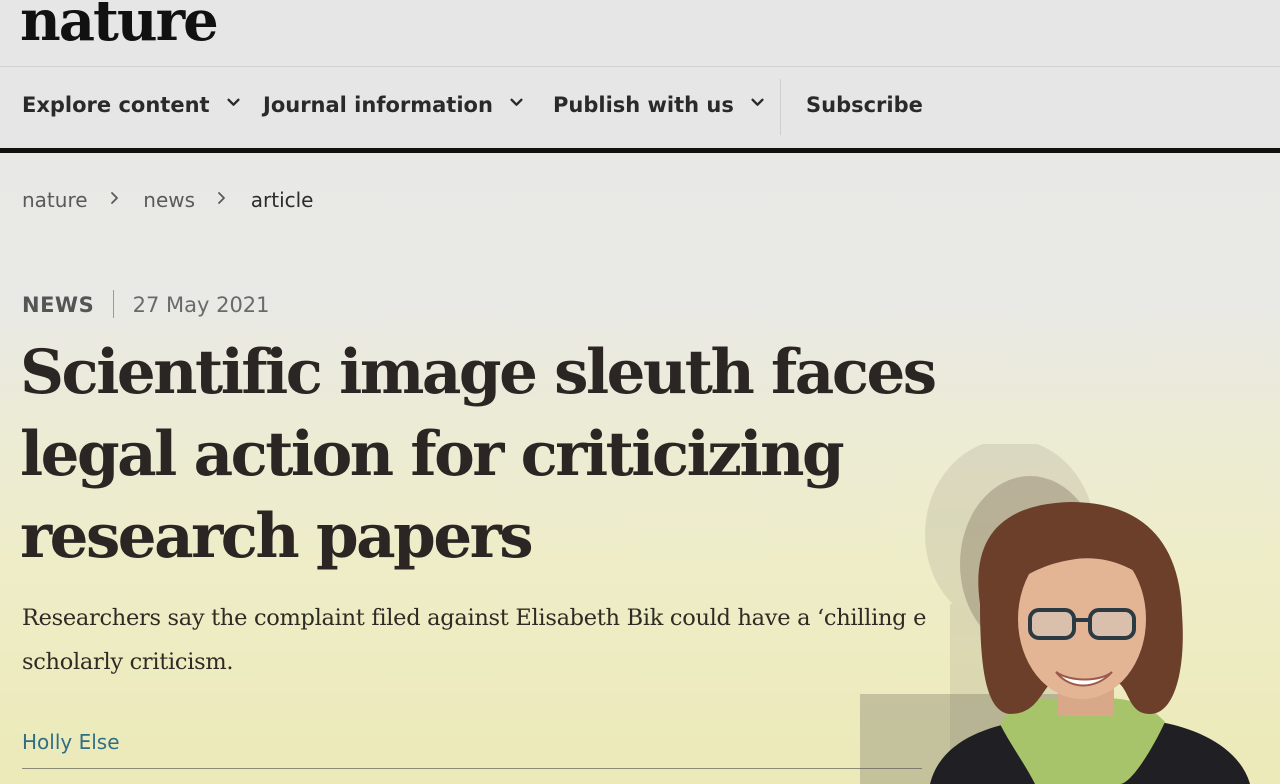 The width and height of the screenshot is (1280, 784). What do you see at coordinates (472, 768) in the screenshot?
I see `content-divider` at bounding box center [472, 768].